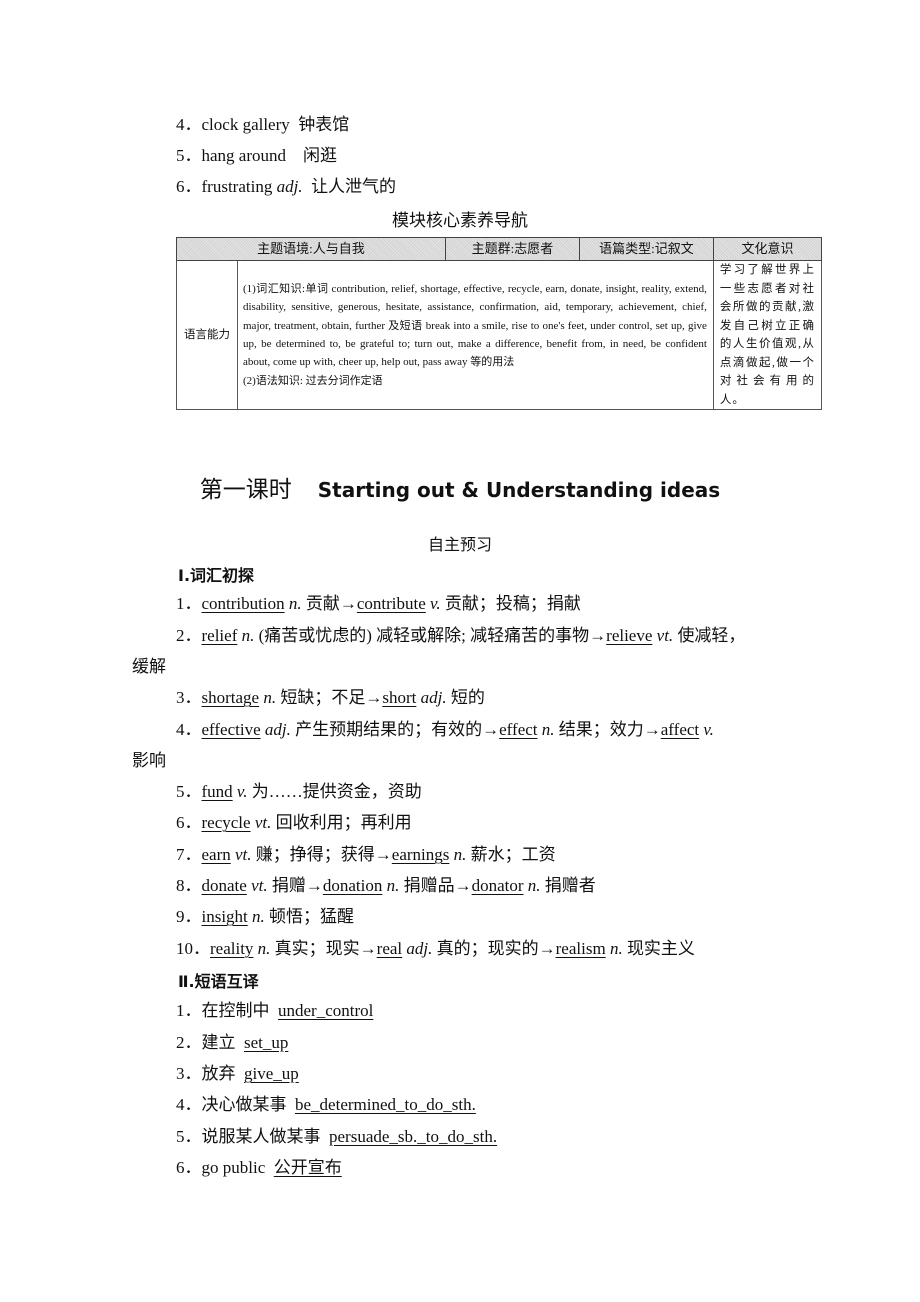 This screenshot has height=1302, width=920. Describe the element at coordinates (262, 125) in the screenshot. I see `intro-item: 4．clock gallery 钟表馆` at that location.